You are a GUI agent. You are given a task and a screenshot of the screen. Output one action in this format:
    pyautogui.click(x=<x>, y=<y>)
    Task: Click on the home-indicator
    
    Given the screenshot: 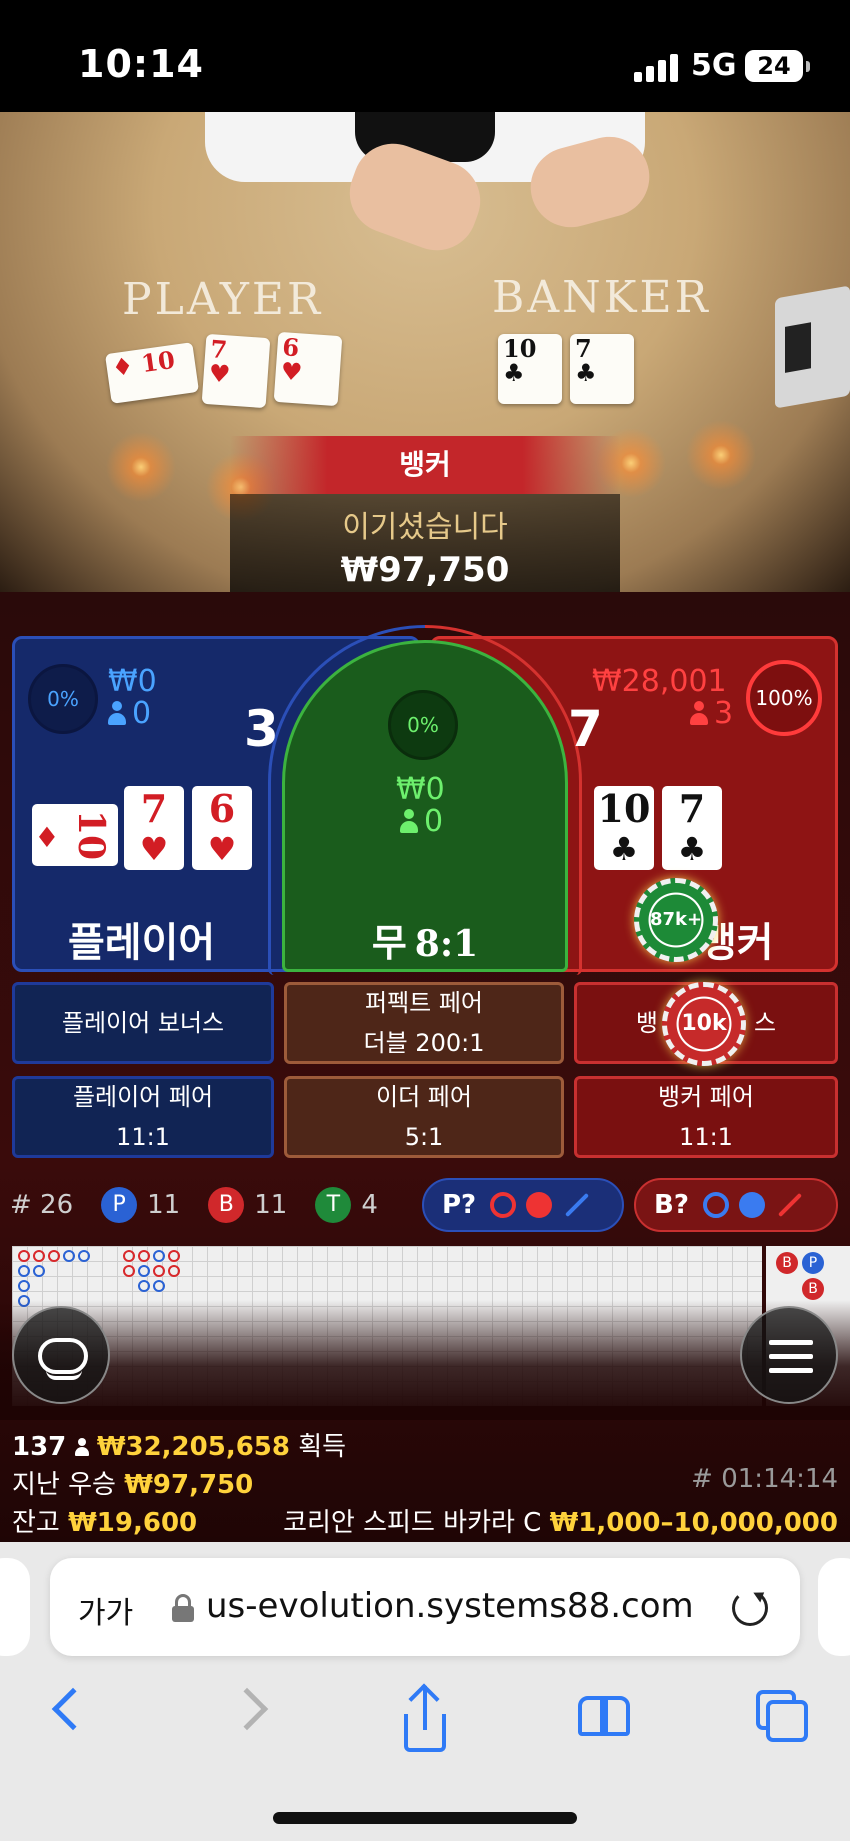 What is the action you would take?
    pyautogui.click(x=425, y=1818)
    